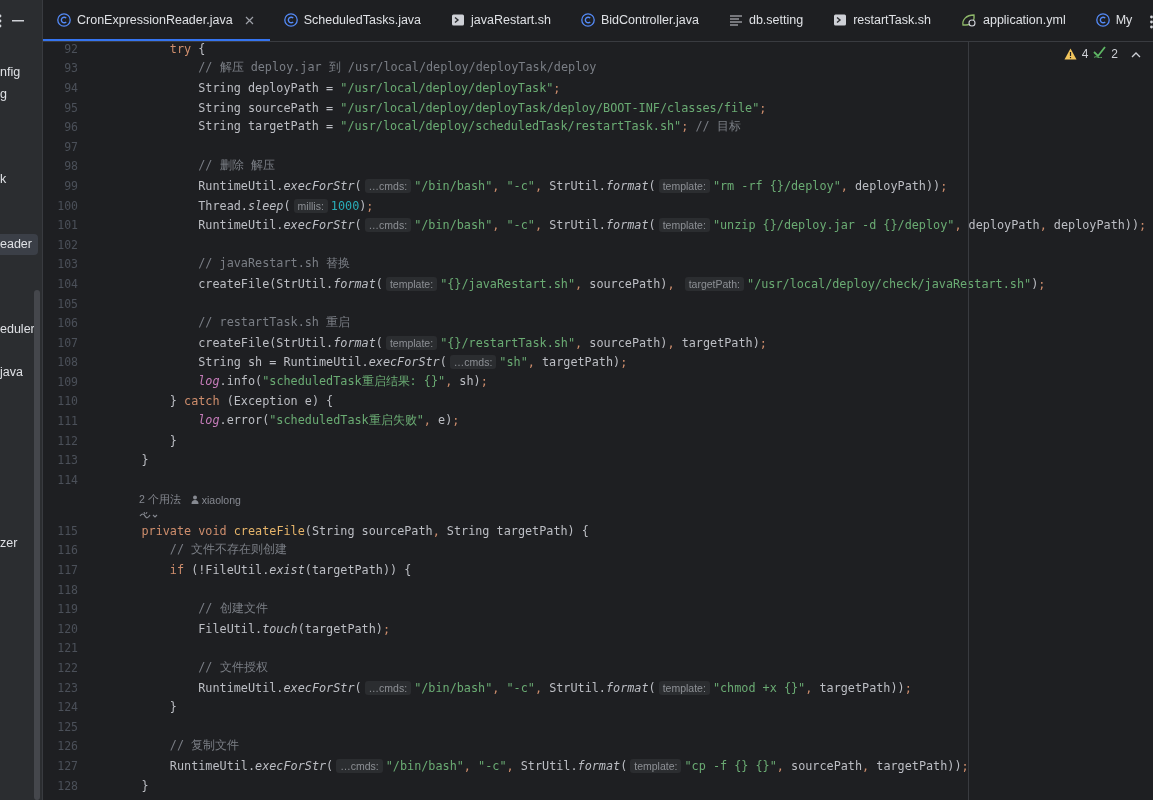 Image resolution: width=1153 pixels, height=800 pixels. Describe the element at coordinates (1100, 52) in the screenshot. I see `check-icon` at that location.